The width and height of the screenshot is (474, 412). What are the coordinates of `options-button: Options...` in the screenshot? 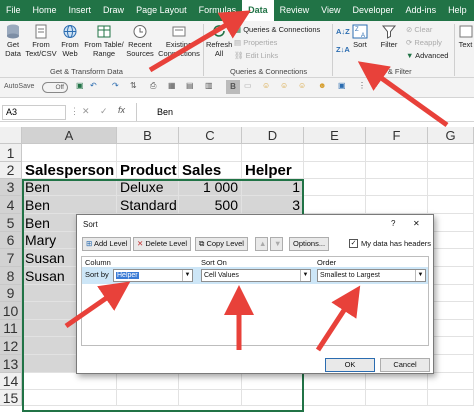 It's located at (309, 244).